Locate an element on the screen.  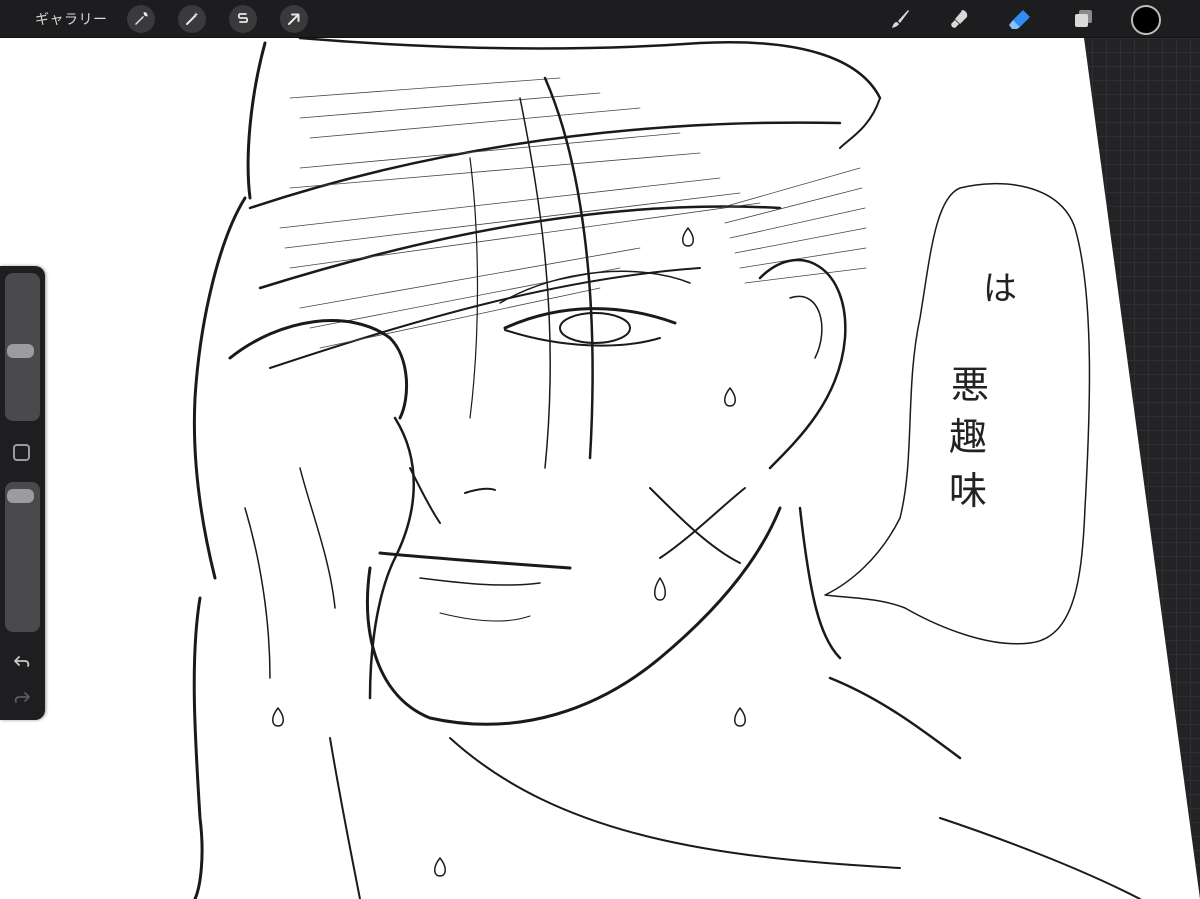
magic-wand-icon is located at coordinates (192, 18).